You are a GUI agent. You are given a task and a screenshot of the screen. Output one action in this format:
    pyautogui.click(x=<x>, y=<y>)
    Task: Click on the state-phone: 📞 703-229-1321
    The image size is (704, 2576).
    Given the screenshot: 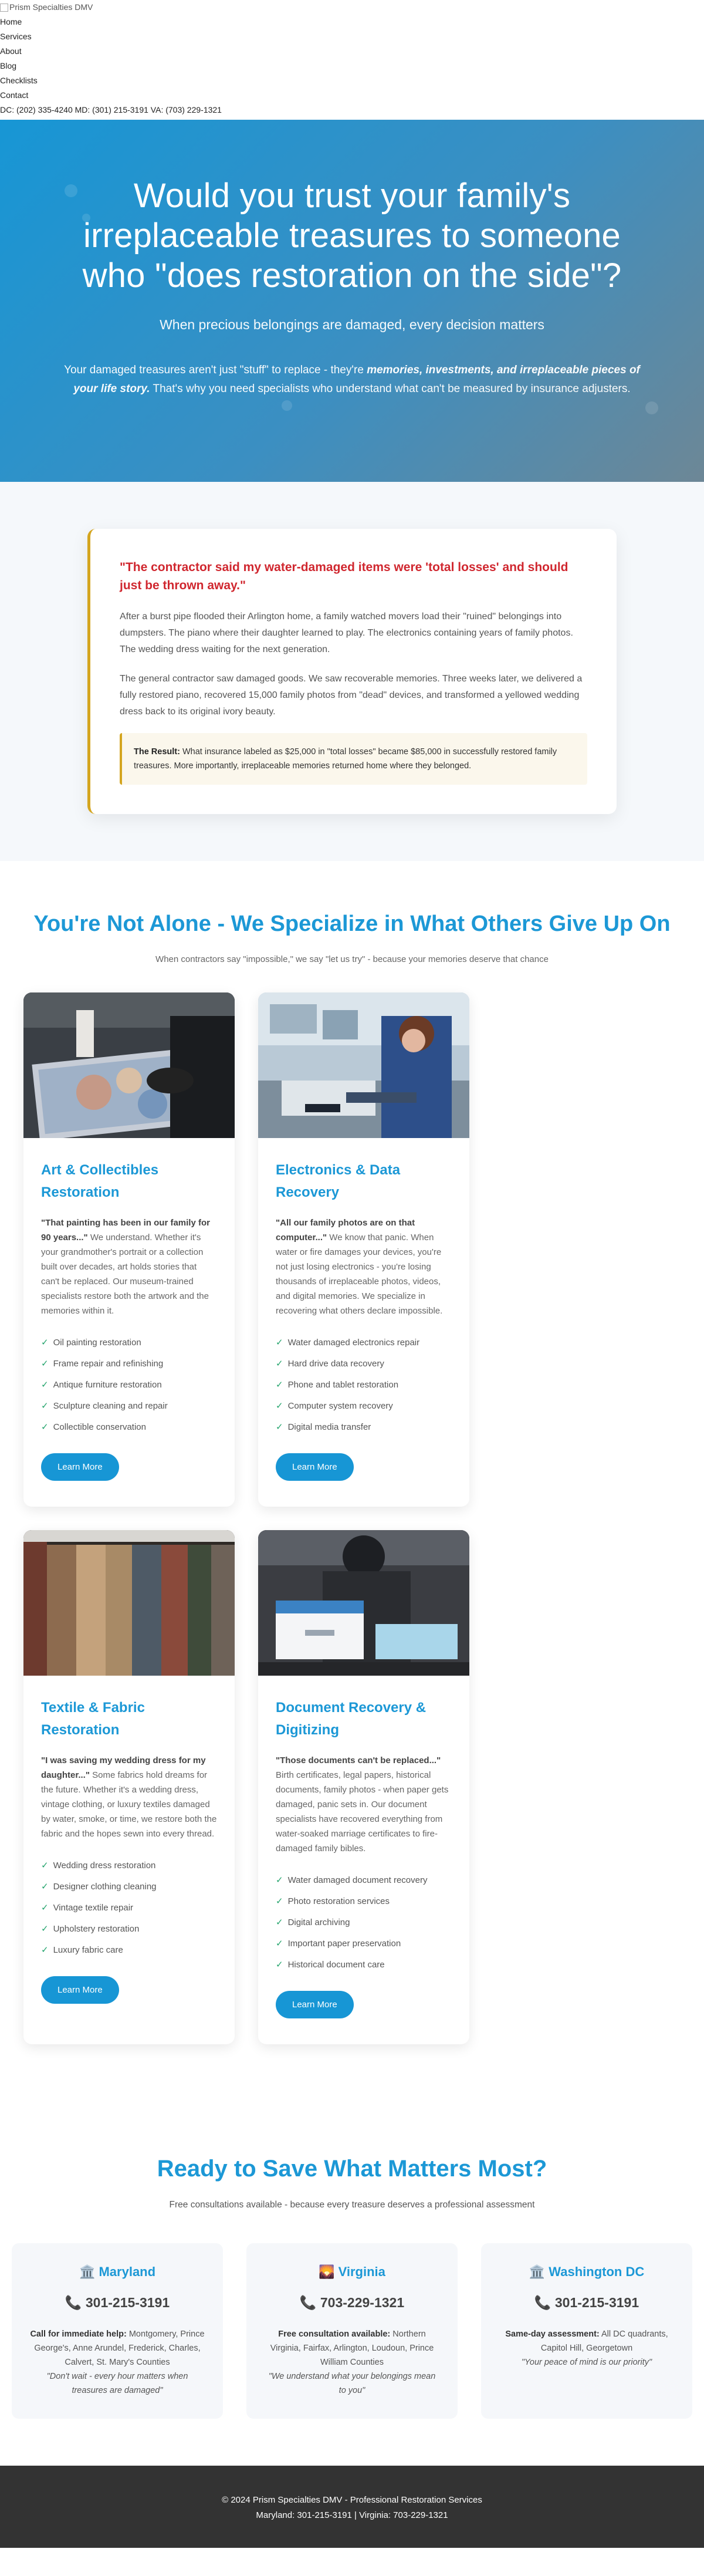 What is the action you would take?
    pyautogui.click(x=352, y=2303)
    